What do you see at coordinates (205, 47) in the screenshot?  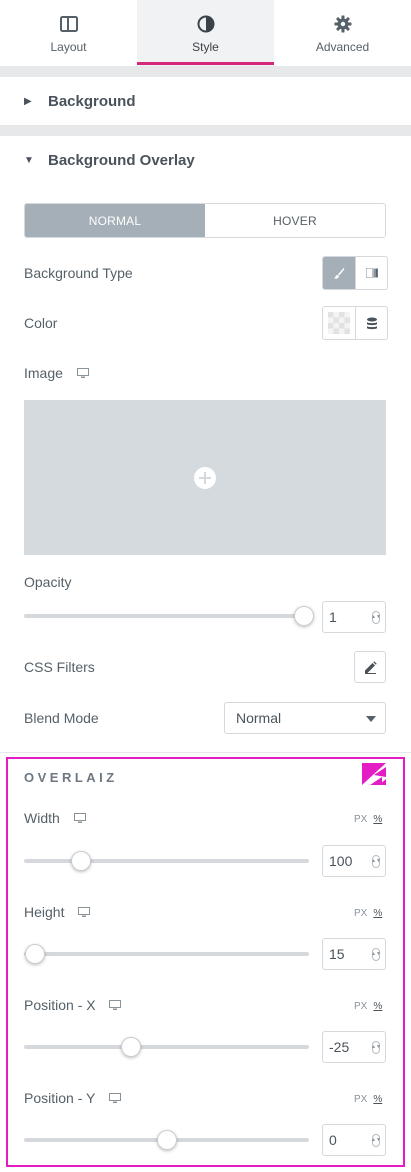 I see `tab-style-label: Style` at bounding box center [205, 47].